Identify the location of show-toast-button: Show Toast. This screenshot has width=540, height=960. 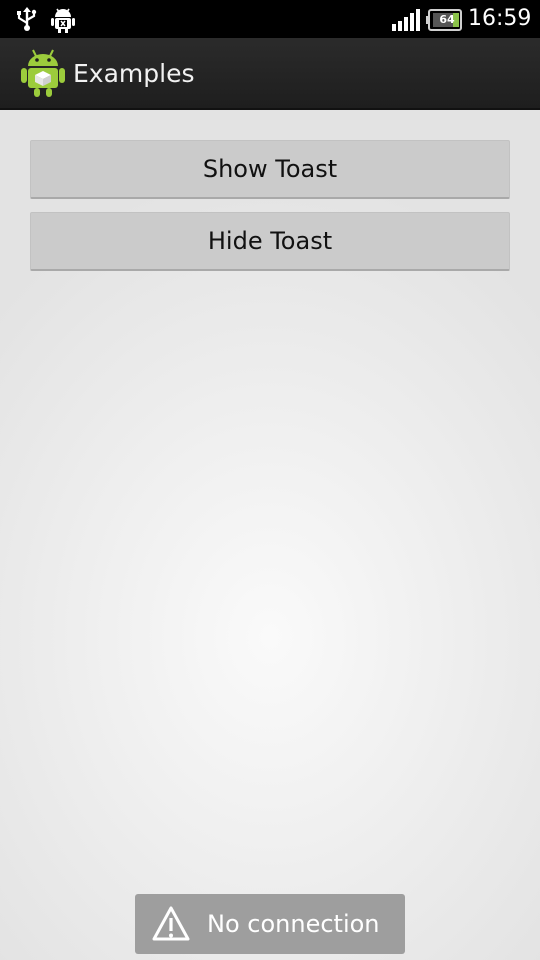
(270, 169).